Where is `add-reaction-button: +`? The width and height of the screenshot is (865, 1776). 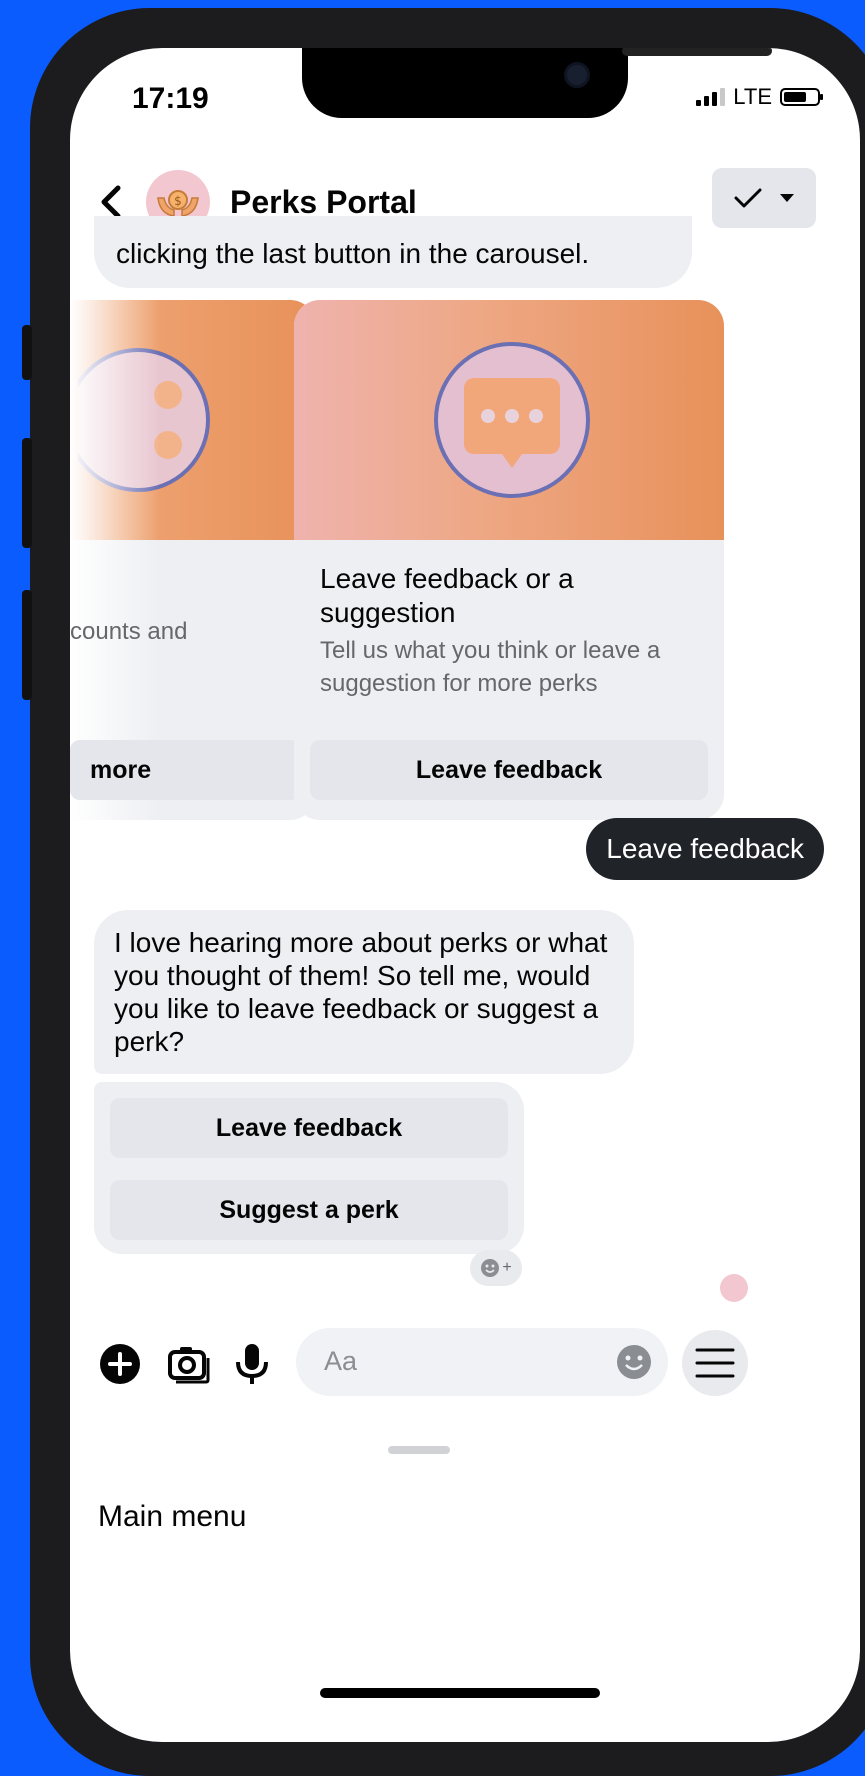 add-reaction-button: + is located at coordinates (496, 1268).